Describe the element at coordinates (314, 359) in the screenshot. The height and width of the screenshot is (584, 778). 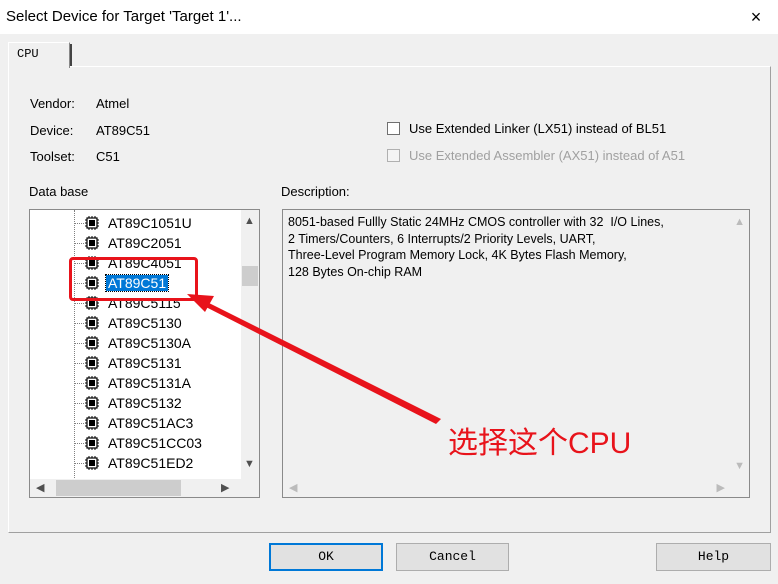
I see `annotation-arrow` at that location.